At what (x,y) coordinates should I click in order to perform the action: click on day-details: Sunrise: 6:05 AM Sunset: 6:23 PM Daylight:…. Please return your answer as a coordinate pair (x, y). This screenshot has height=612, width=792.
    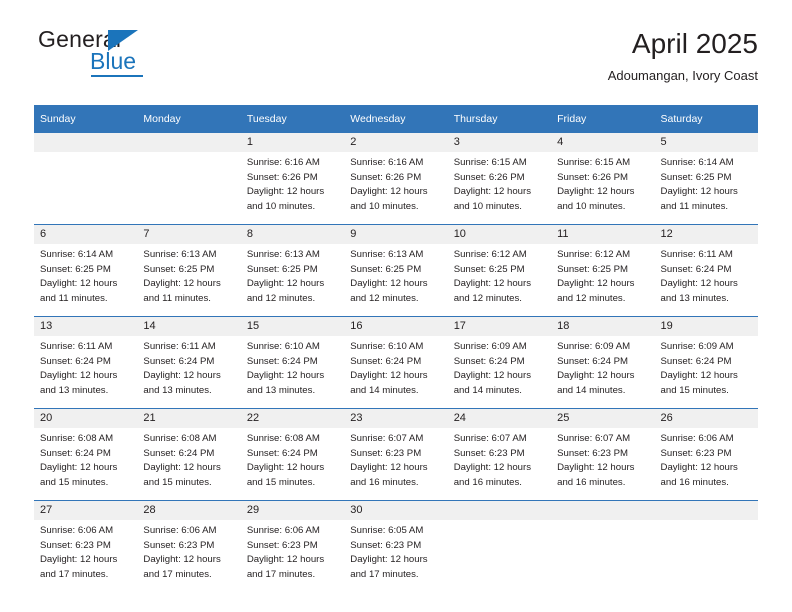
    Looking at the image, I should click on (395, 556).